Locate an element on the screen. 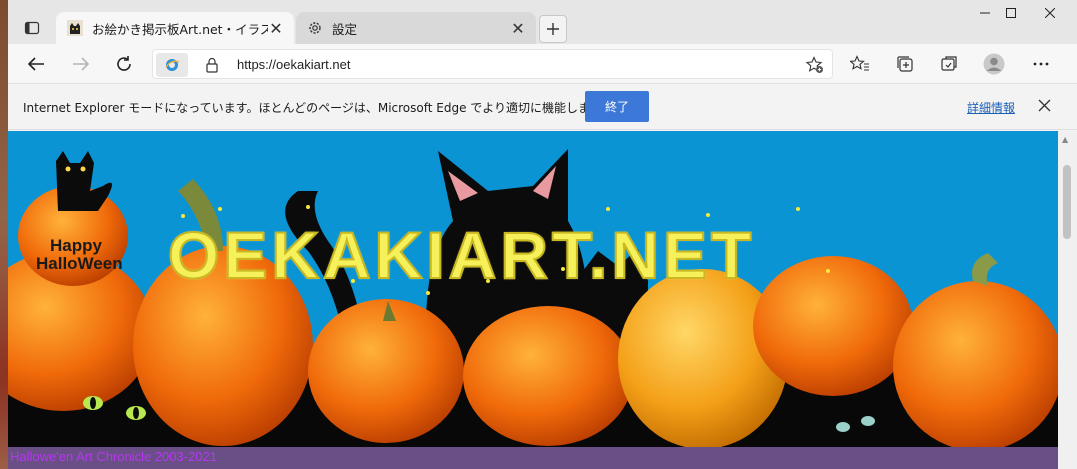 The width and height of the screenshot is (1077, 469). settings-more-button is located at coordinates (1041, 64).